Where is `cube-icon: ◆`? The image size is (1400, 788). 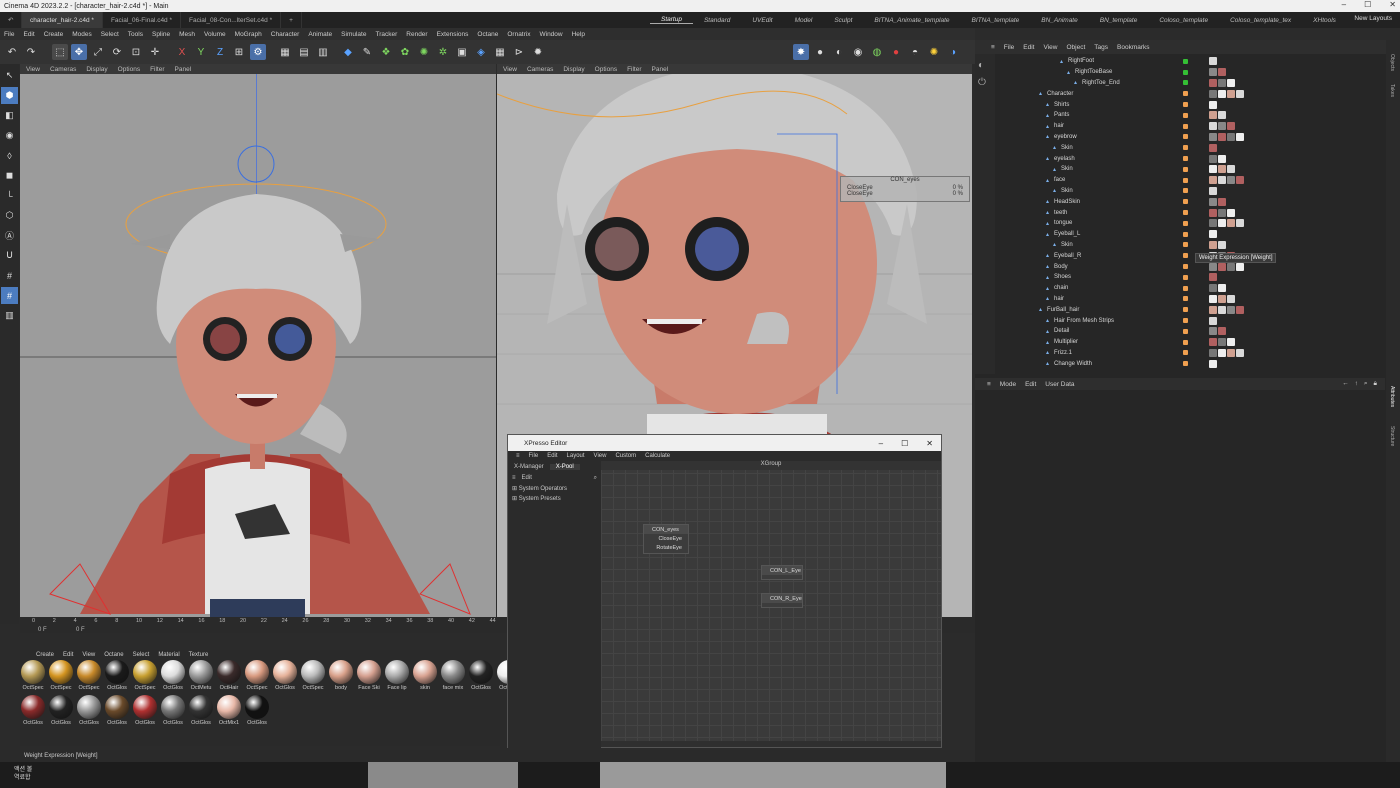
cube-icon: ◆ is located at coordinates (348, 52).